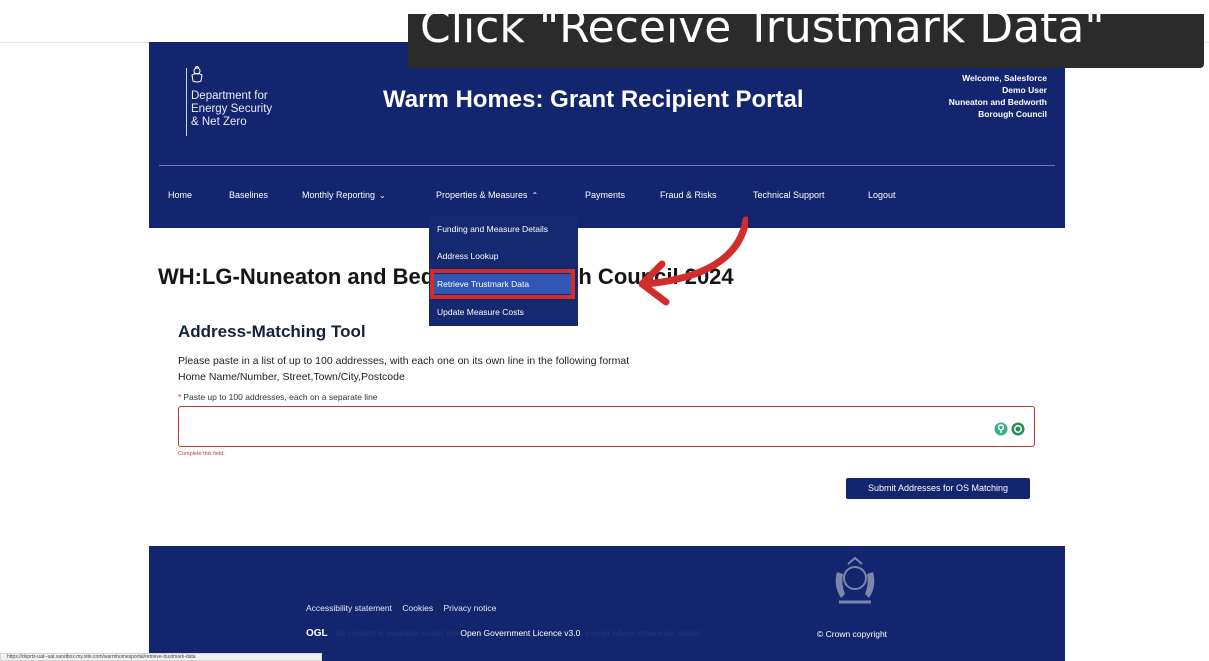 The image size is (1209, 661). What do you see at coordinates (417, 608) in the screenshot?
I see `footer-link-cookies: Cookies` at bounding box center [417, 608].